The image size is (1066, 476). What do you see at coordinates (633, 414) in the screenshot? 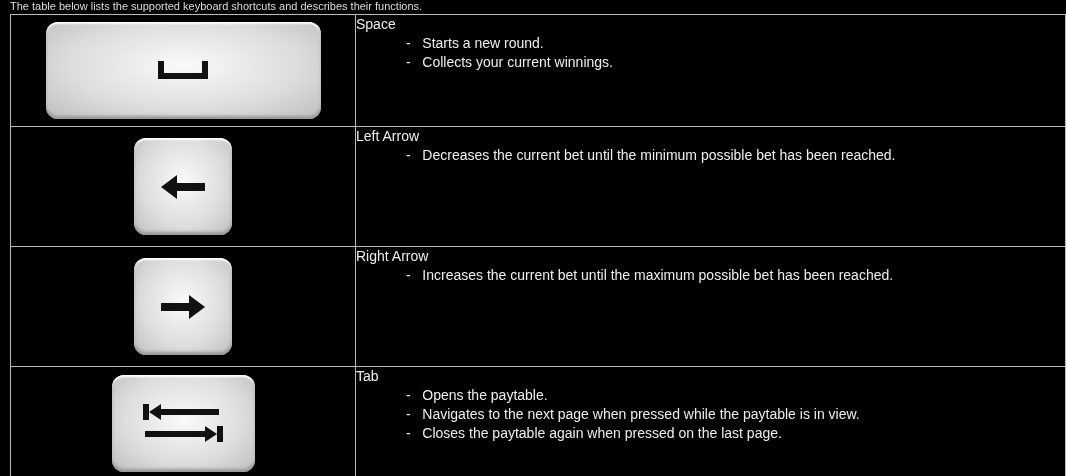
I see `shortcut-description: - Navigates to the next page when pressed while the paytable is in view.` at bounding box center [633, 414].